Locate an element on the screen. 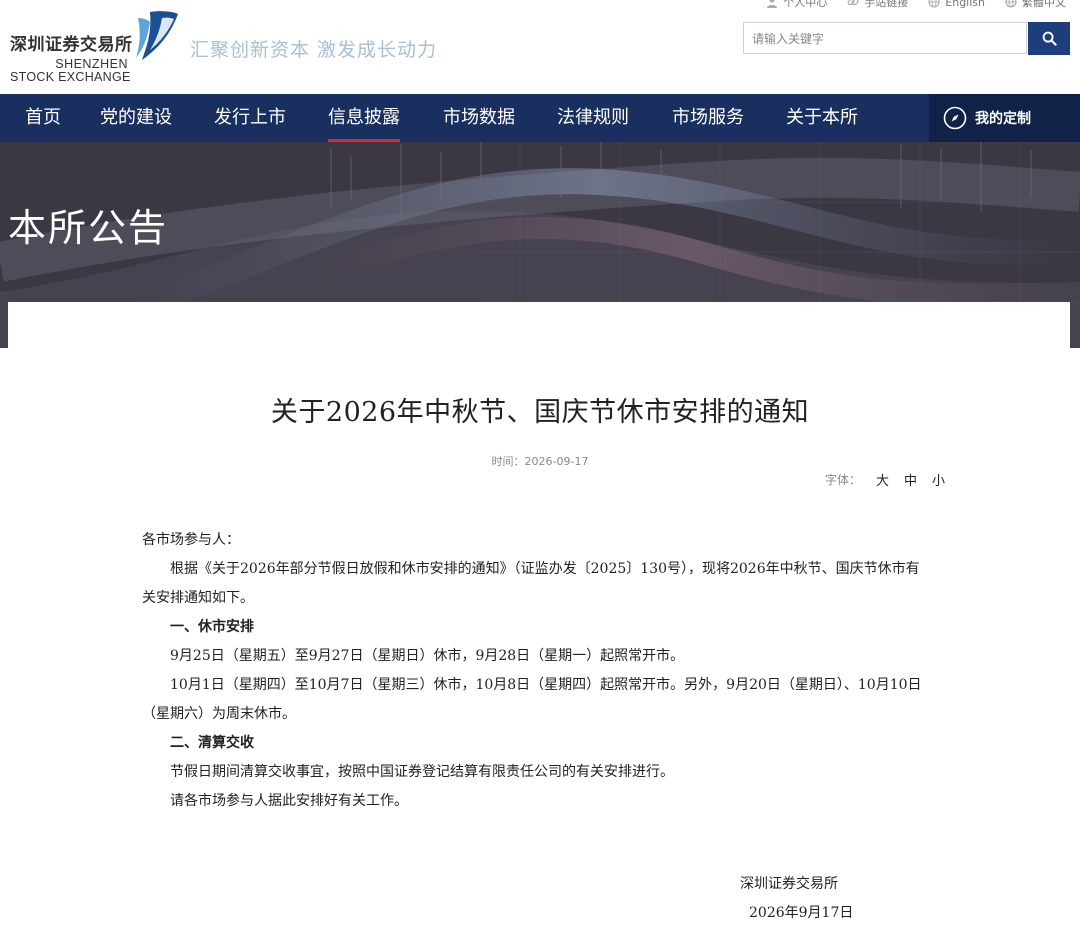 This screenshot has height=942, width=1080. top-link-label: 手站链接 is located at coordinates (886, 4).